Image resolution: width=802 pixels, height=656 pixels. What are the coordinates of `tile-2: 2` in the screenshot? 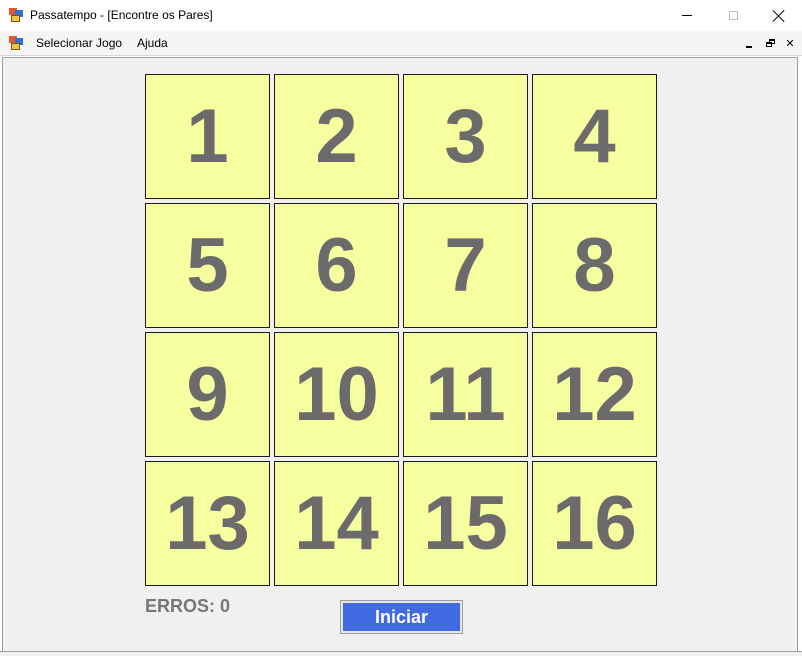 It's located at (336, 136).